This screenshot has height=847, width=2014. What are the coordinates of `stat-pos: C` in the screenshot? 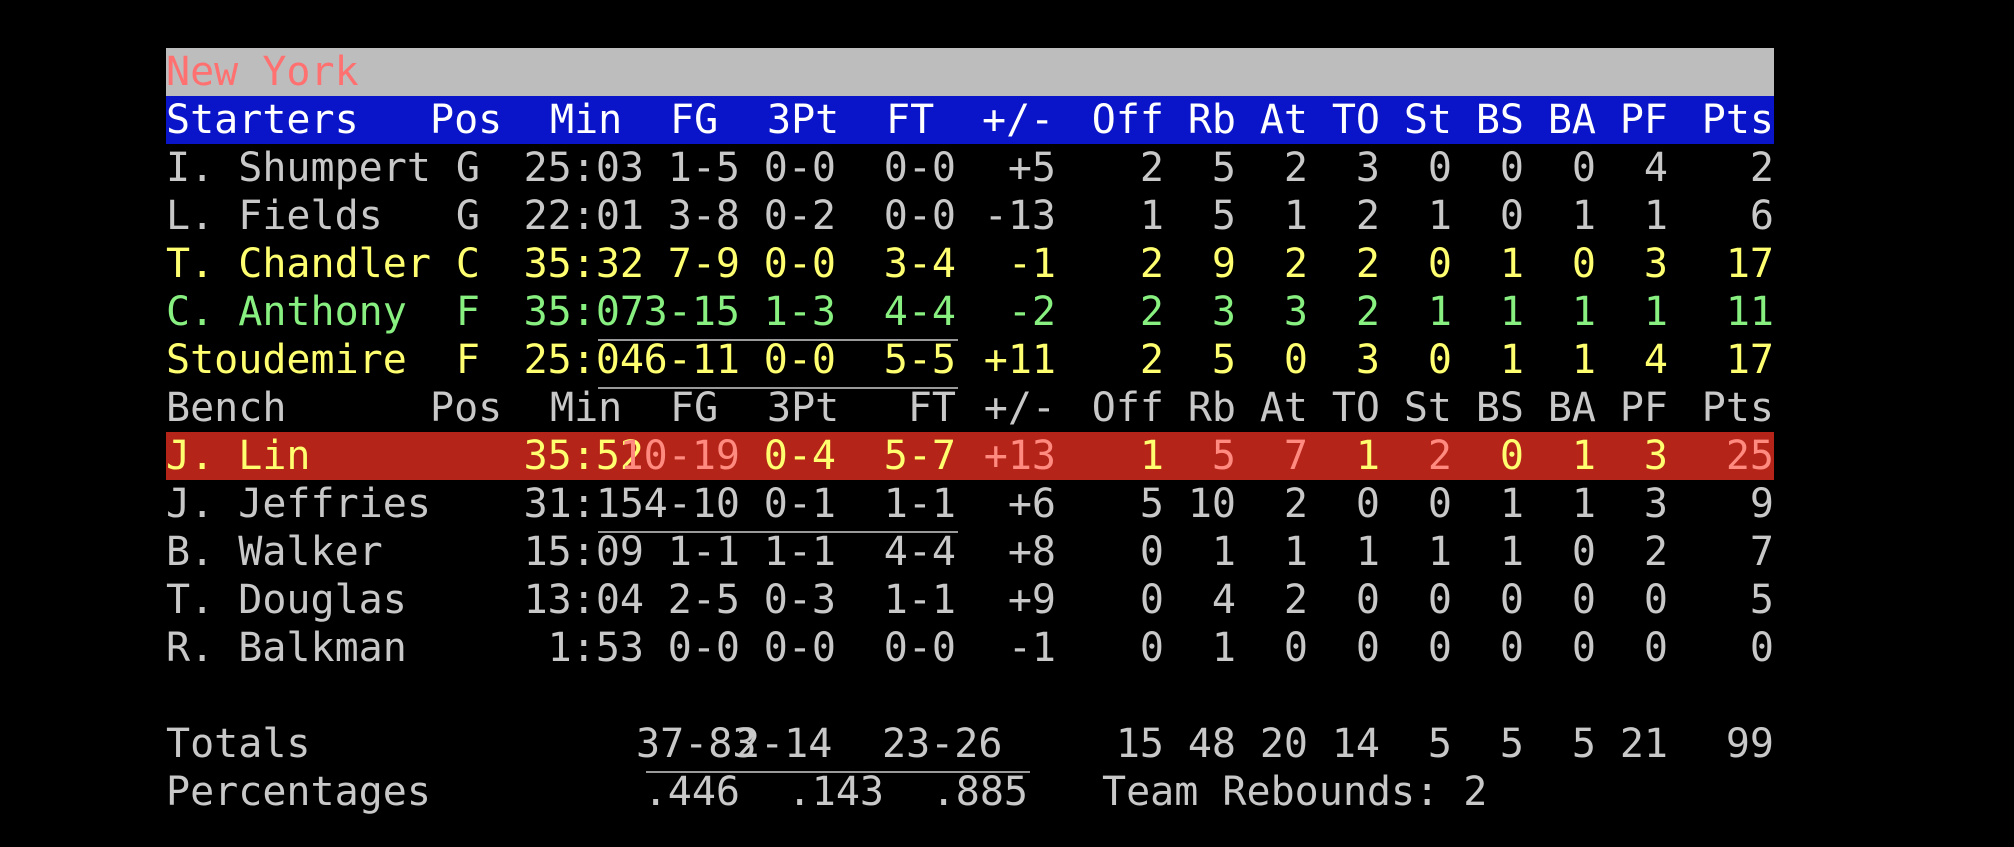 It's located at (467, 264).